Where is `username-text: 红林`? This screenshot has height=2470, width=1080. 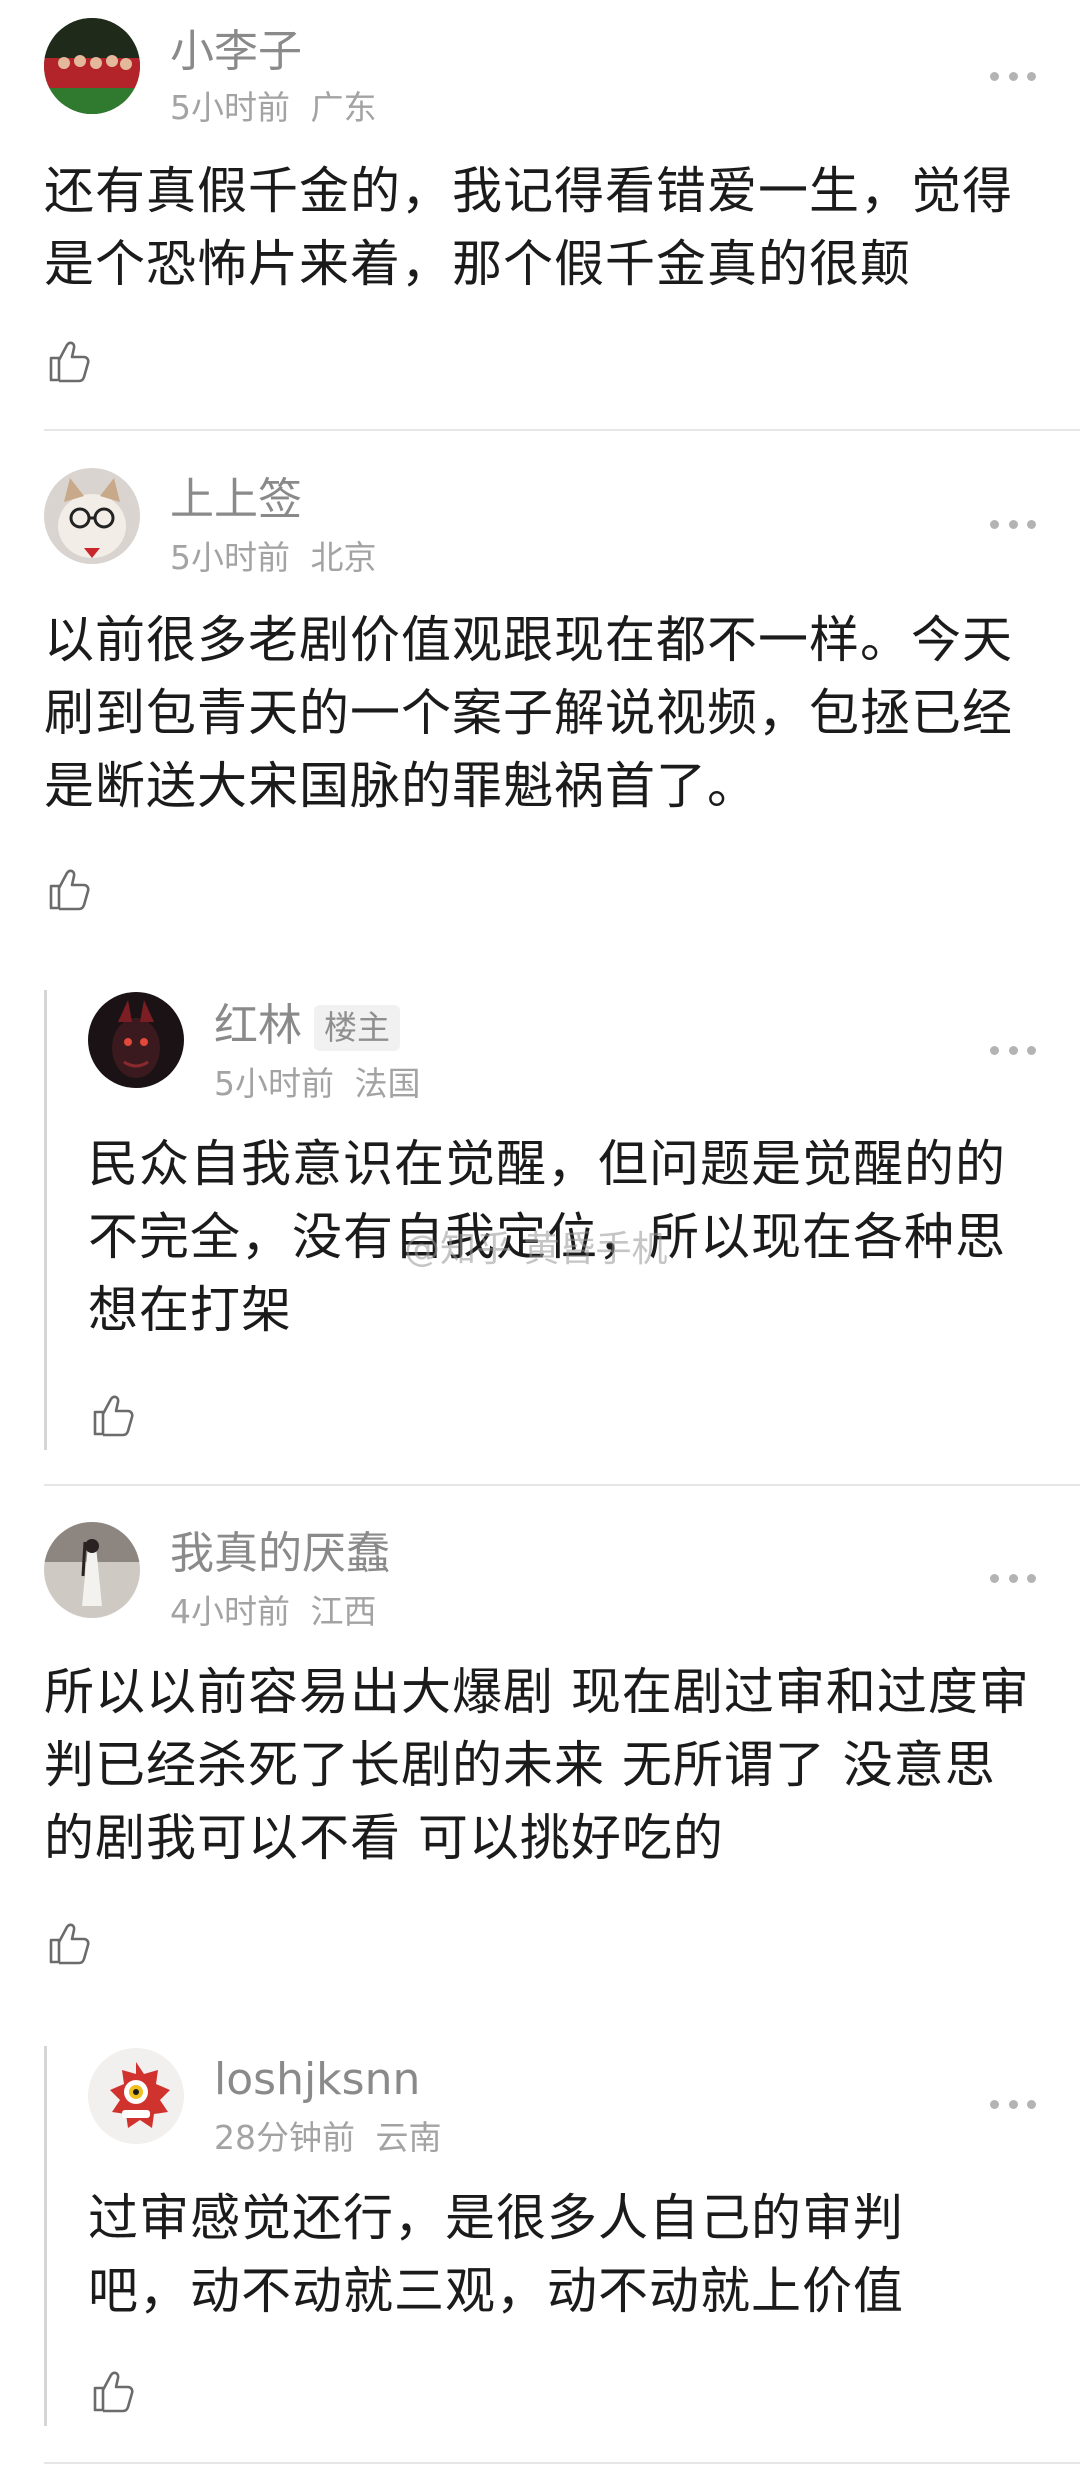
username-text: 红林 is located at coordinates (258, 1025).